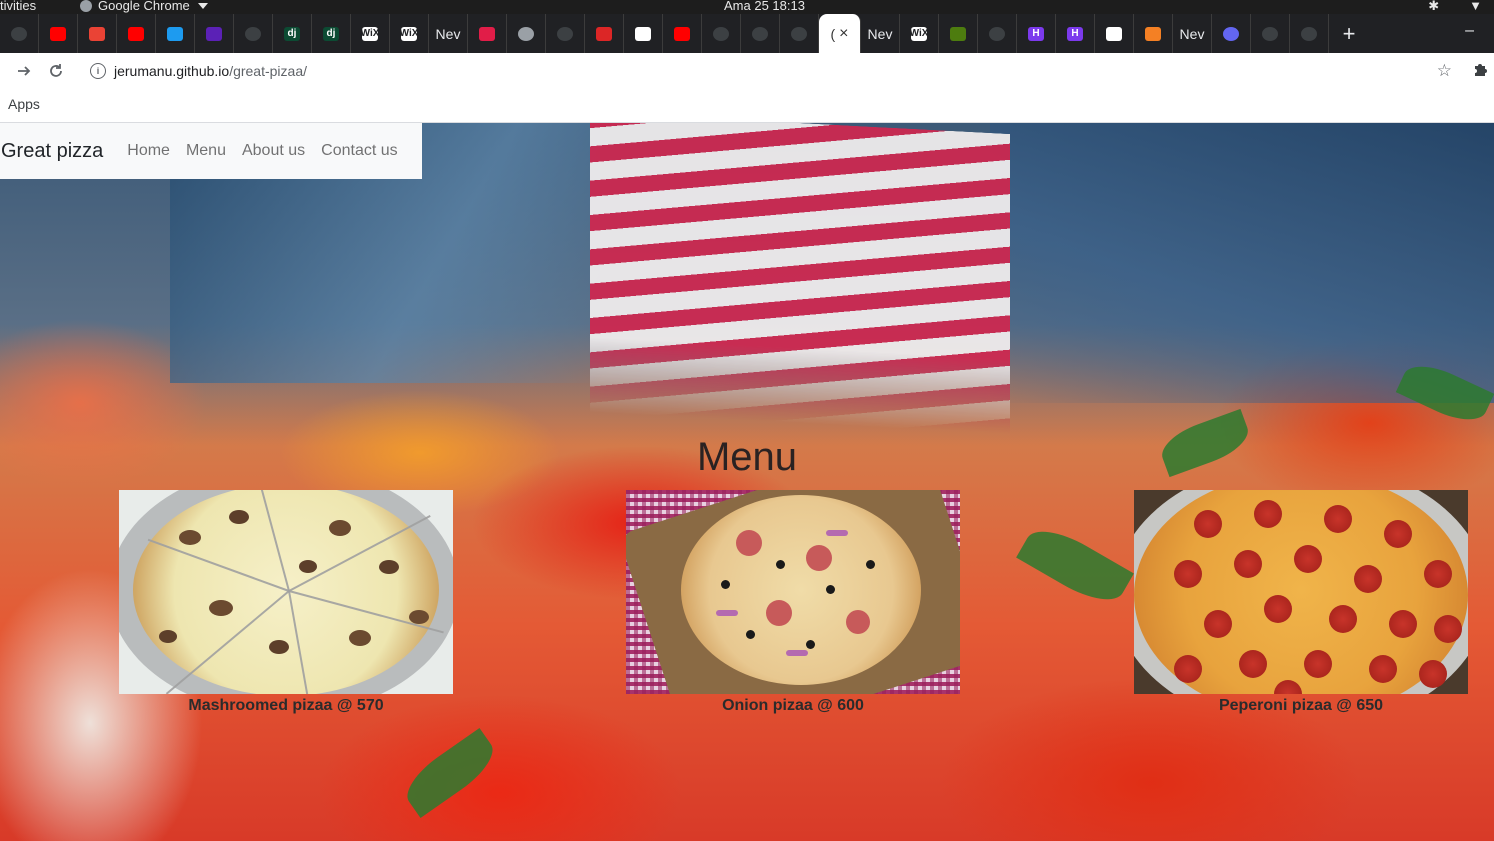  Describe the element at coordinates (843, 34) in the screenshot. I see `close-icon: ×` at that location.